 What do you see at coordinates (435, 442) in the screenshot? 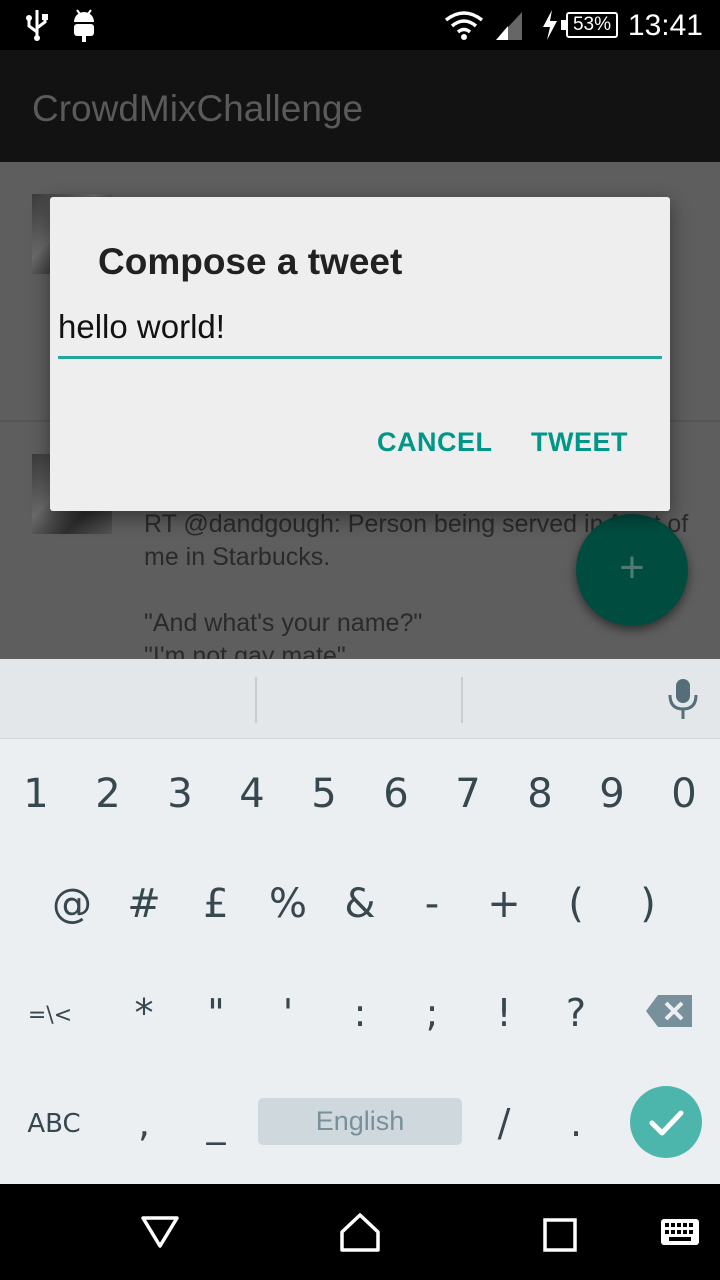
I see `cancel-button: CANCEL` at bounding box center [435, 442].